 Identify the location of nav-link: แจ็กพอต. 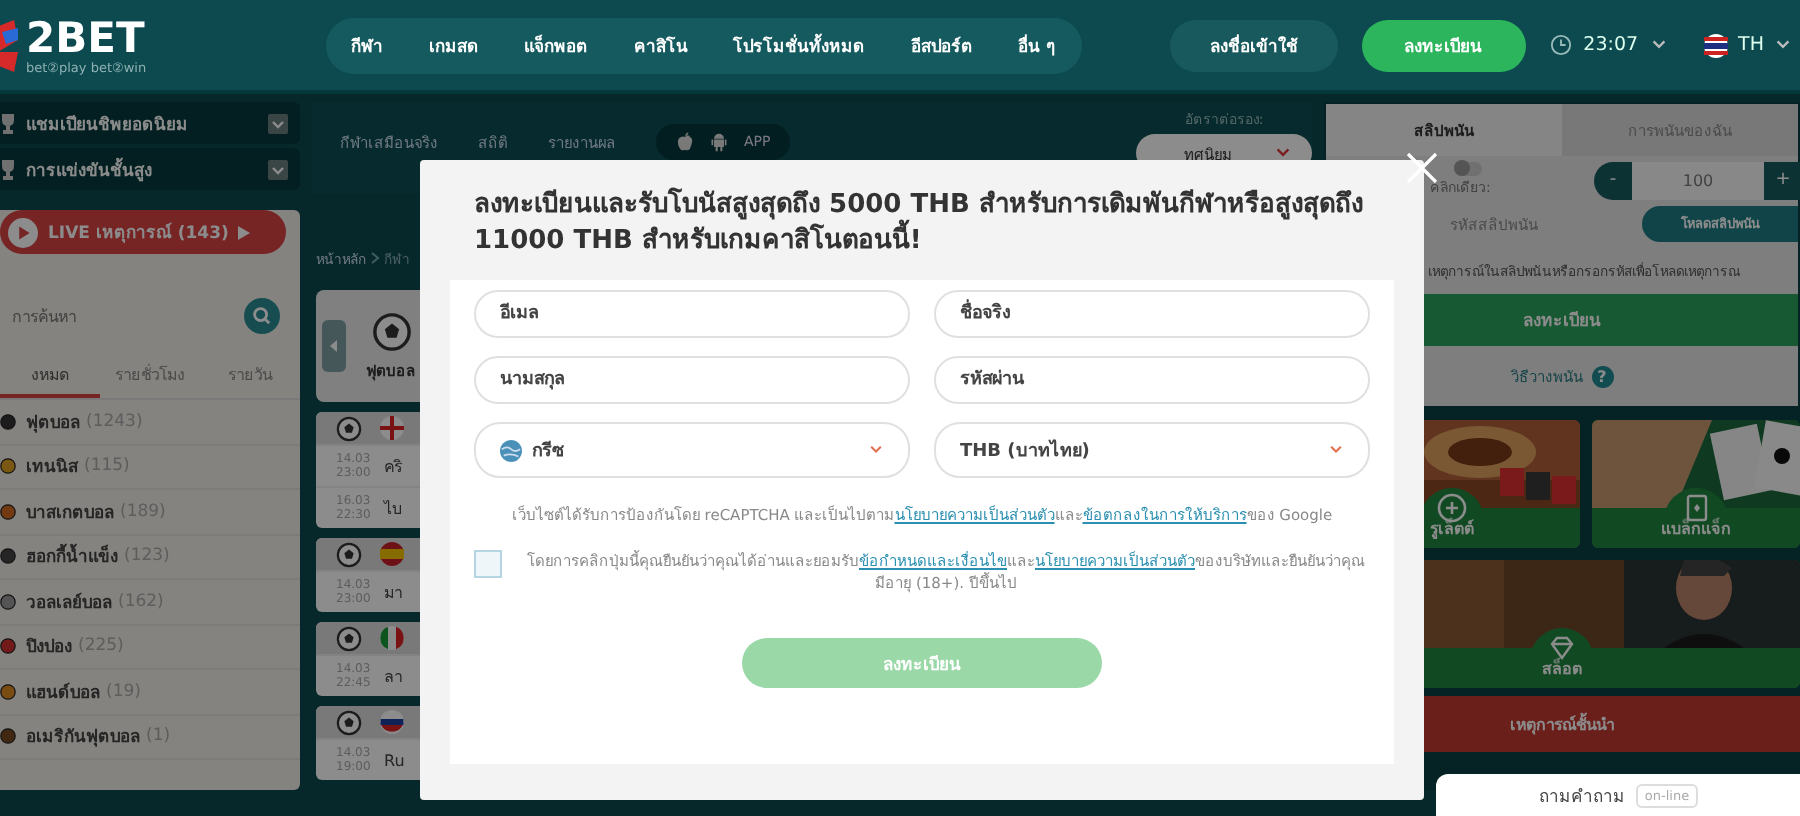
(556, 45).